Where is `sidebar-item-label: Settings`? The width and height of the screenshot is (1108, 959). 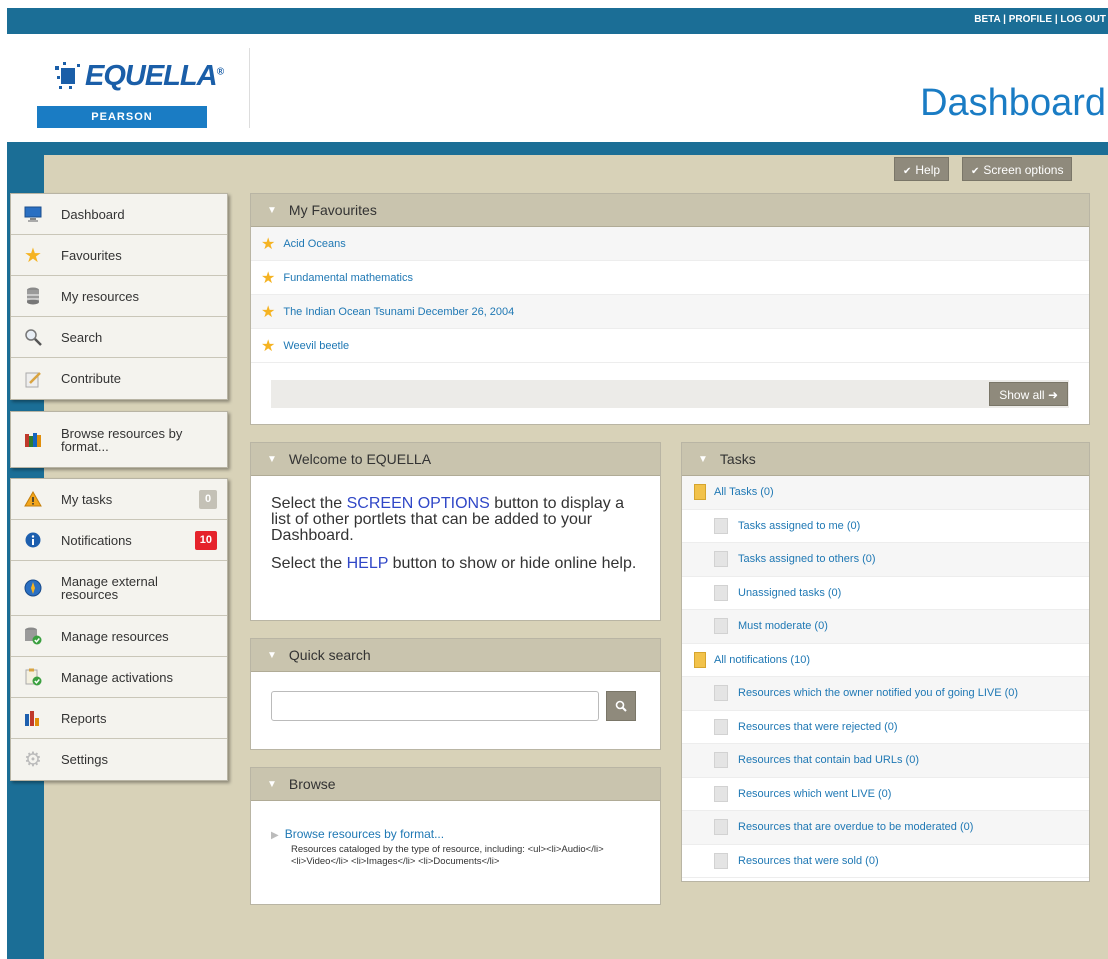 sidebar-item-label: Settings is located at coordinates (84, 759).